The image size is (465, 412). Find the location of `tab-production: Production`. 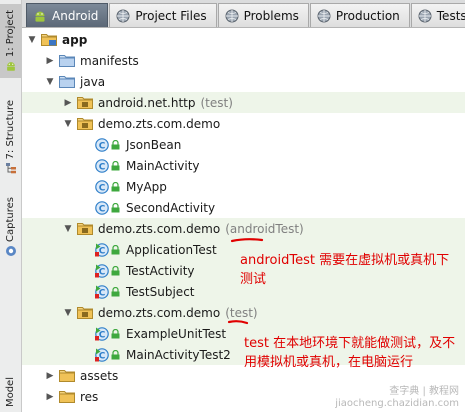

tab-production: Production is located at coordinates (359, 15).